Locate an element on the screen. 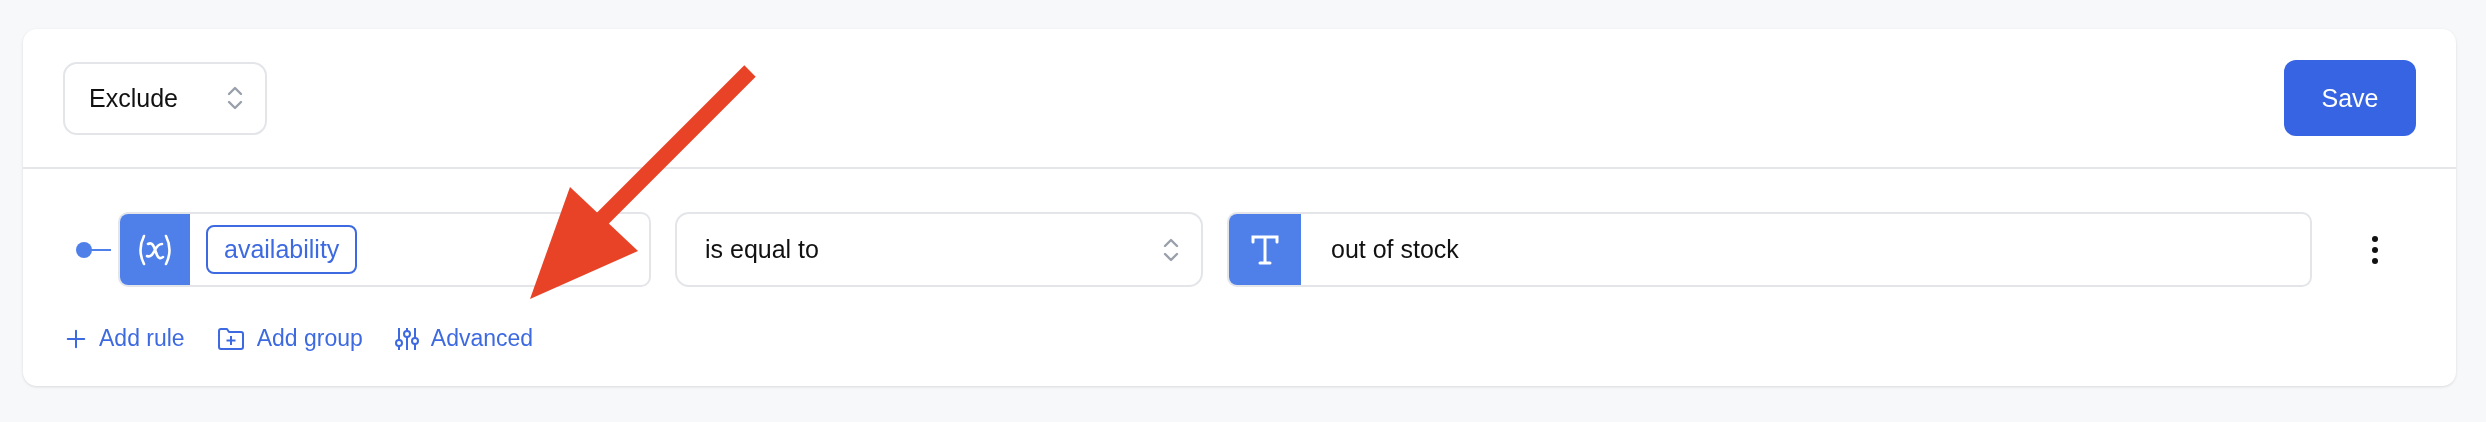 The height and width of the screenshot is (422, 2486). field-input: availability is located at coordinates (384, 249).